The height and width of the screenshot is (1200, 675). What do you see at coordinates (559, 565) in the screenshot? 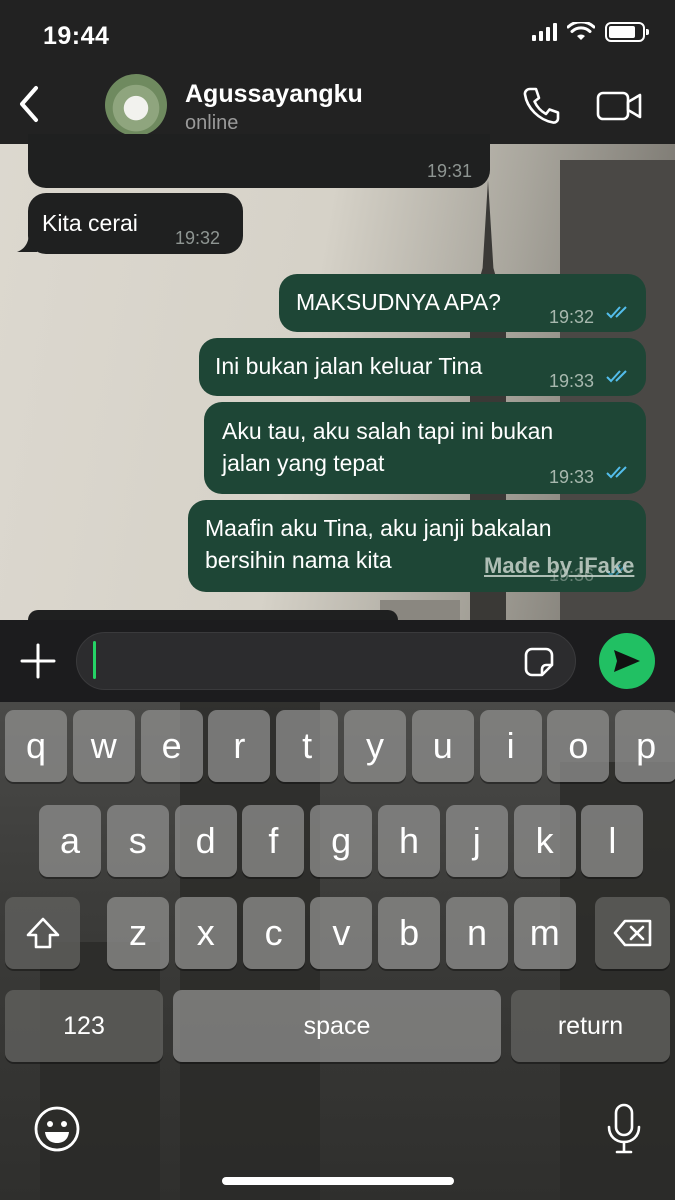
I see `watermark: Made by iFake` at bounding box center [559, 565].